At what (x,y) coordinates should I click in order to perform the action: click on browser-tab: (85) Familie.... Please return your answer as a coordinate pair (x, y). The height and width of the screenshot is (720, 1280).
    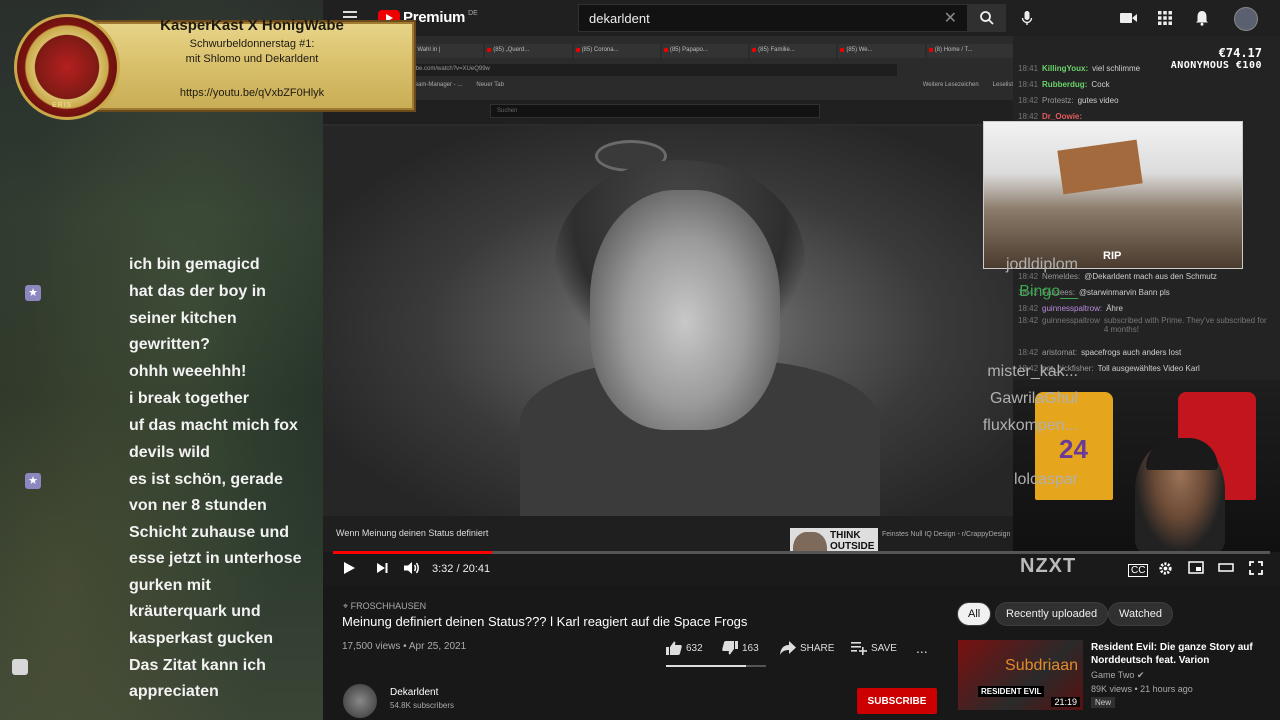
    Looking at the image, I should click on (793, 51).